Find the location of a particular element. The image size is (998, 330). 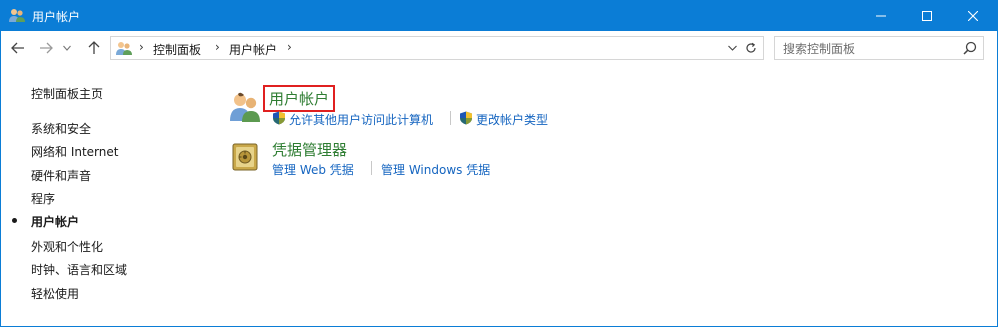

arrow-left-icon is located at coordinates (17, 48).